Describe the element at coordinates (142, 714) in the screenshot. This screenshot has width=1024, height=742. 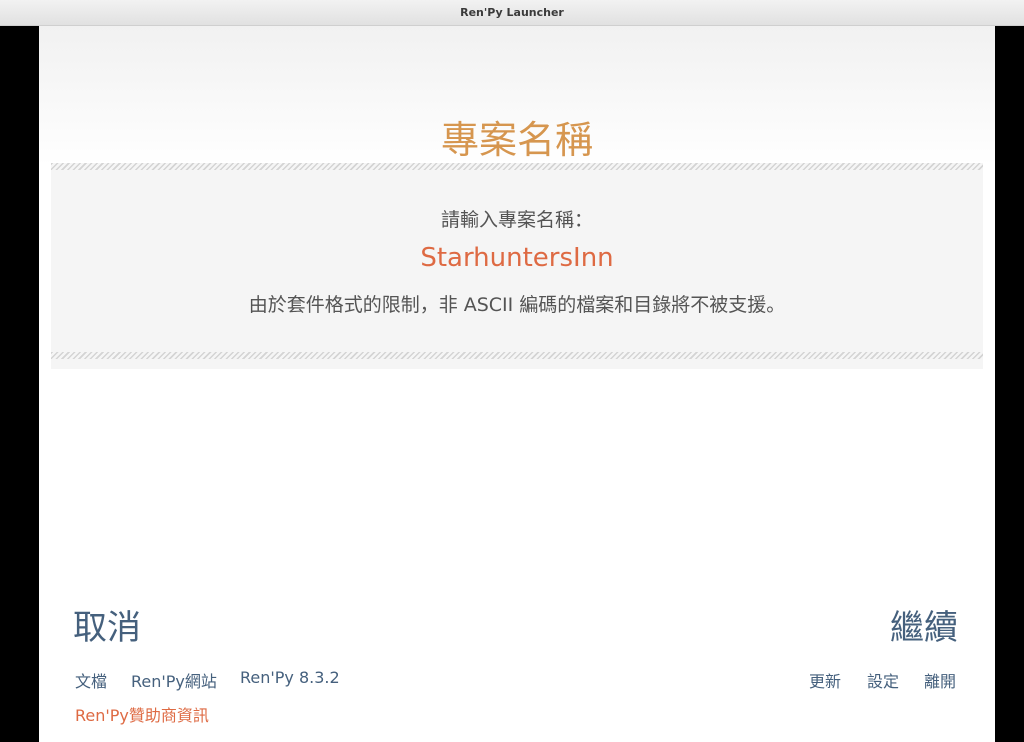
I see `sponsor-link: Ren'Py贊助商資訊` at that location.